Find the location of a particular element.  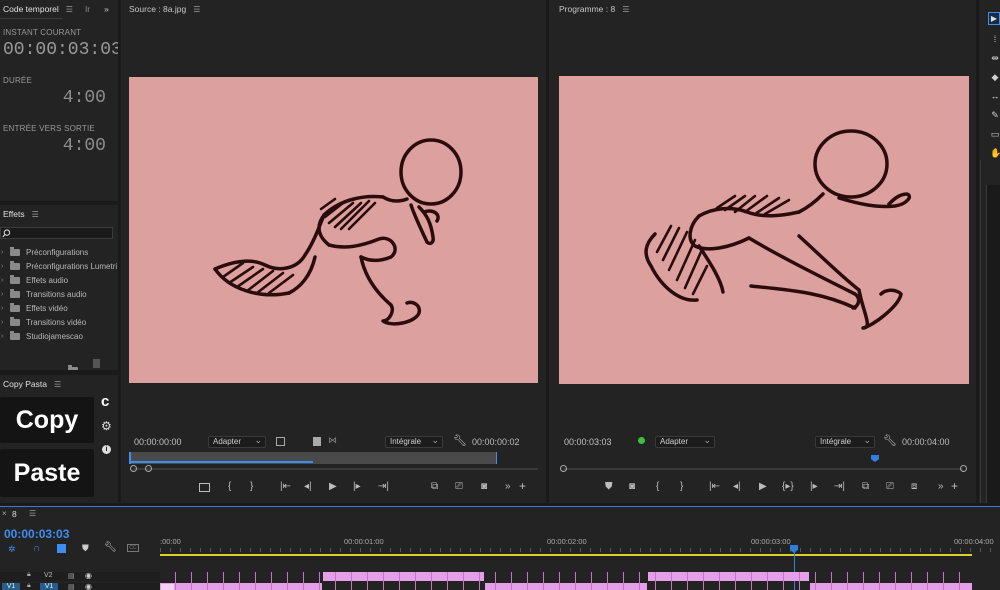

source-quality-dropdown: Intégrale is located at coordinates (414, 441).